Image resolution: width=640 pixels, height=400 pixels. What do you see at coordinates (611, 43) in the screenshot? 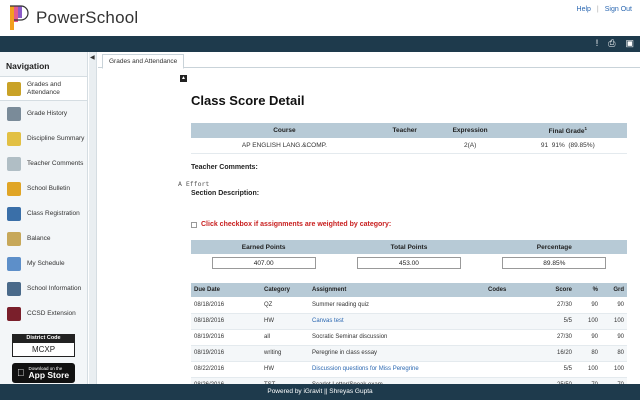
I see `print-icon: ⎙` at bounding box center [611, 43].